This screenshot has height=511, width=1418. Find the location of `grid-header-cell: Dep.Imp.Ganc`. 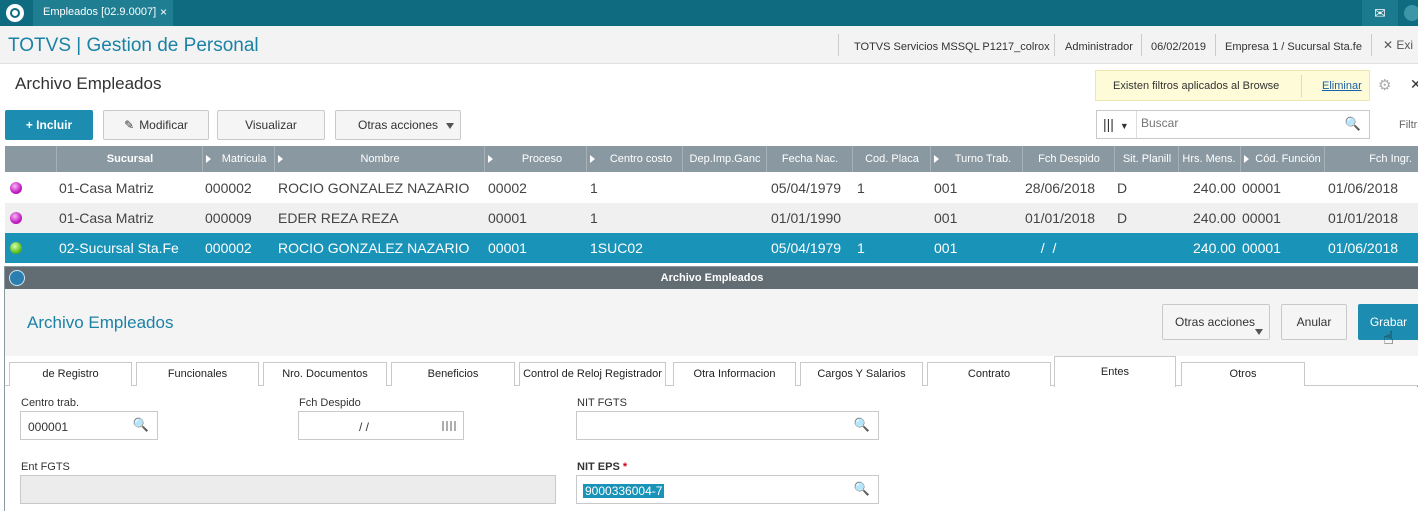

grid-header-cell: Dep.Imp.Ganc is located at coordinates (725, 159).